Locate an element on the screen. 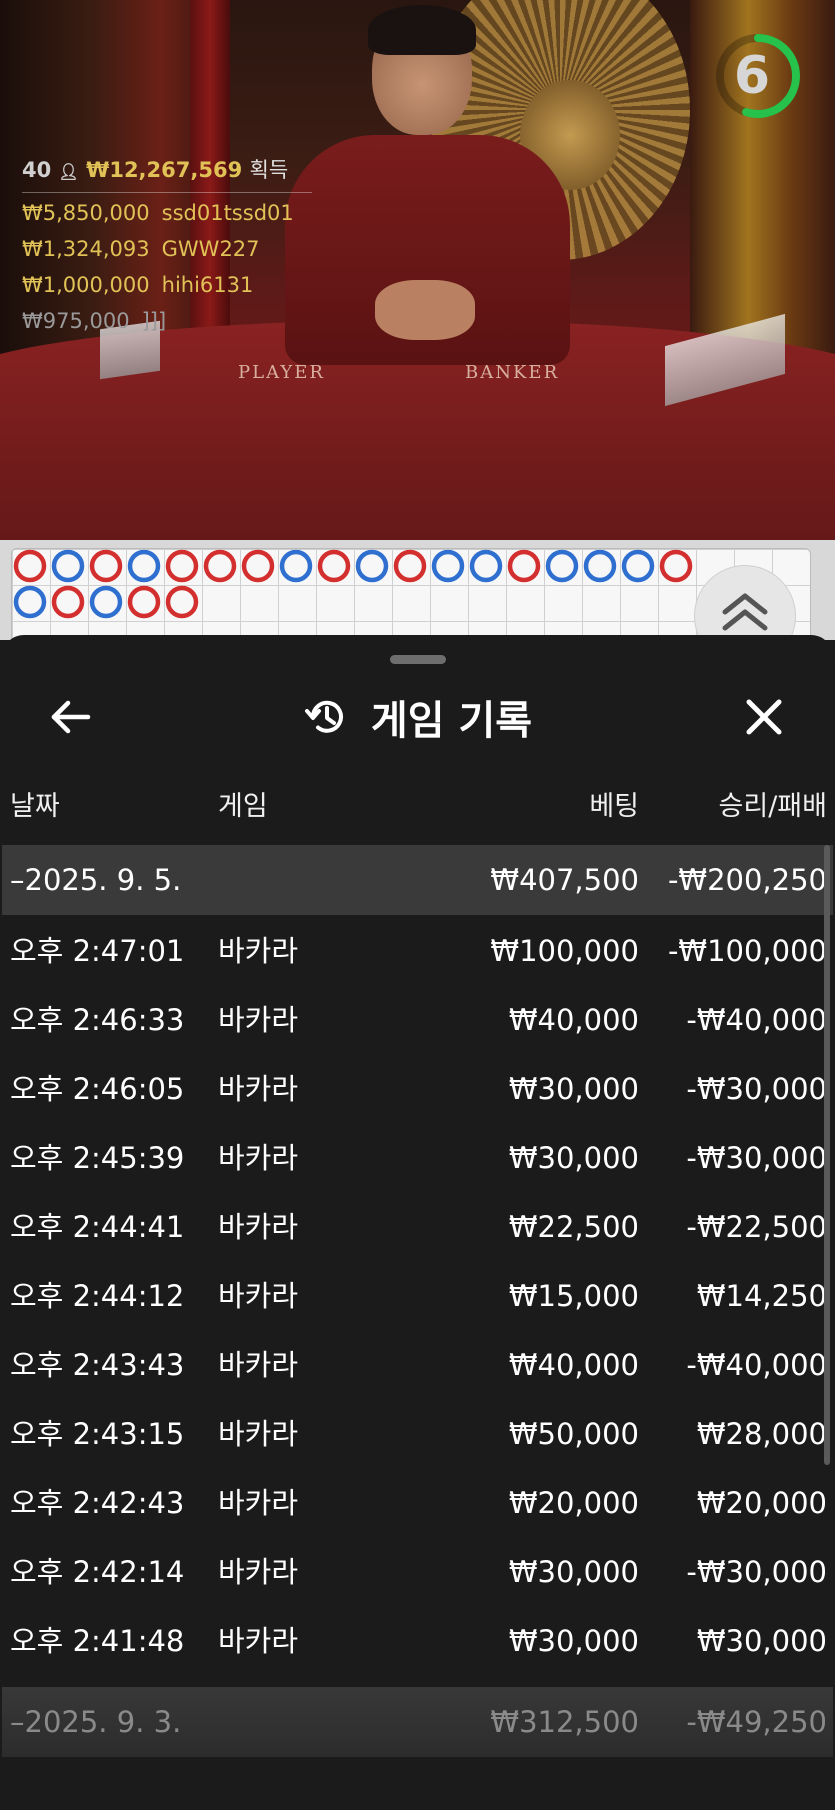 Image resolution: width=835 pixels, height=1810 pixels. winners-label: 획득 is located at coordinates (269, 170).